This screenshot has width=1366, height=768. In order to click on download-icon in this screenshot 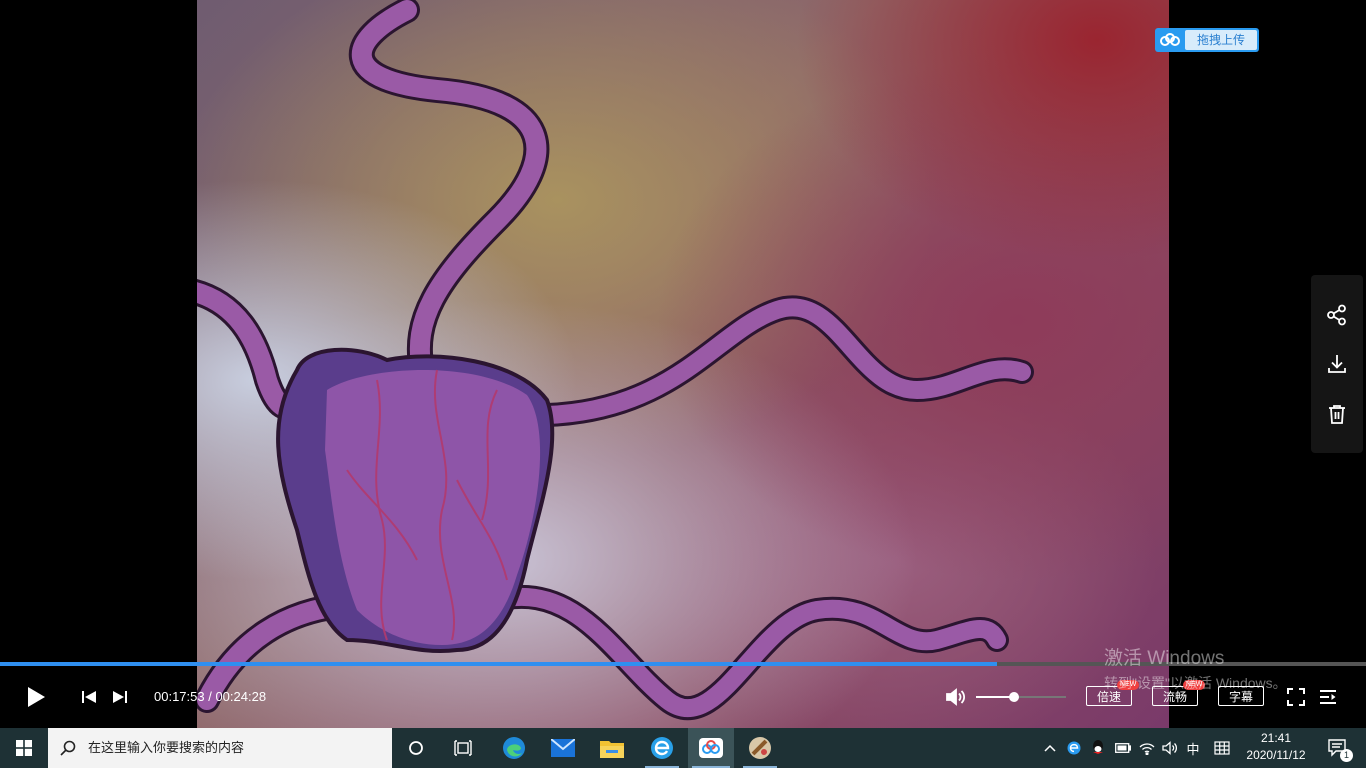, I will do `click(1337, 364)`.